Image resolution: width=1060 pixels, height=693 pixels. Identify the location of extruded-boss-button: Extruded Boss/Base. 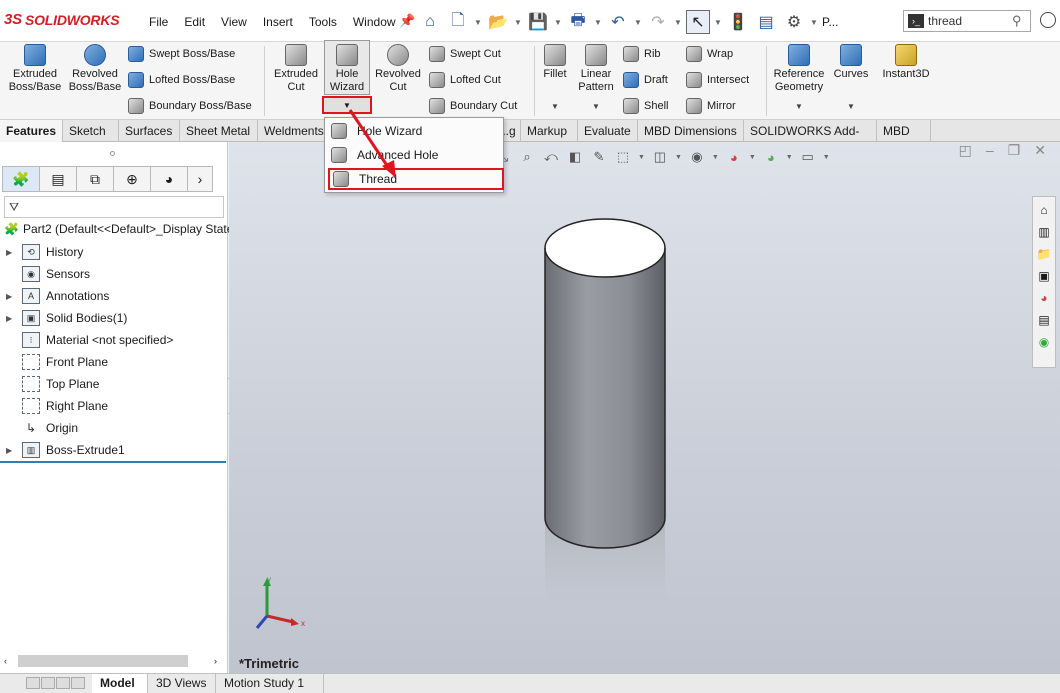
(35, 69).